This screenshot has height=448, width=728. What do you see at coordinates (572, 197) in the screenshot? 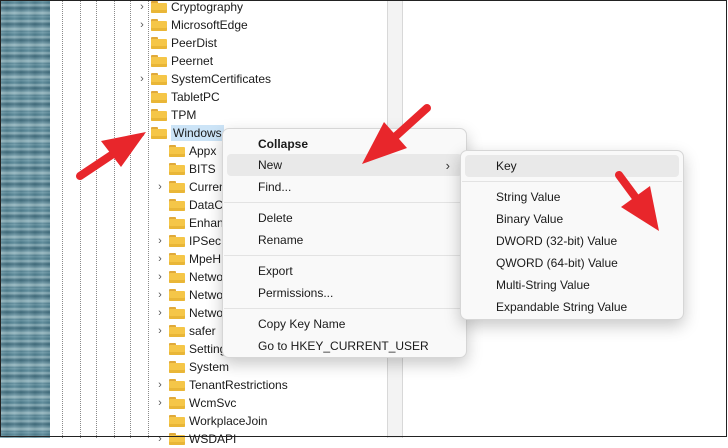
I see `submenu-item-string-value: String Value` at bounding box center [572, 197].